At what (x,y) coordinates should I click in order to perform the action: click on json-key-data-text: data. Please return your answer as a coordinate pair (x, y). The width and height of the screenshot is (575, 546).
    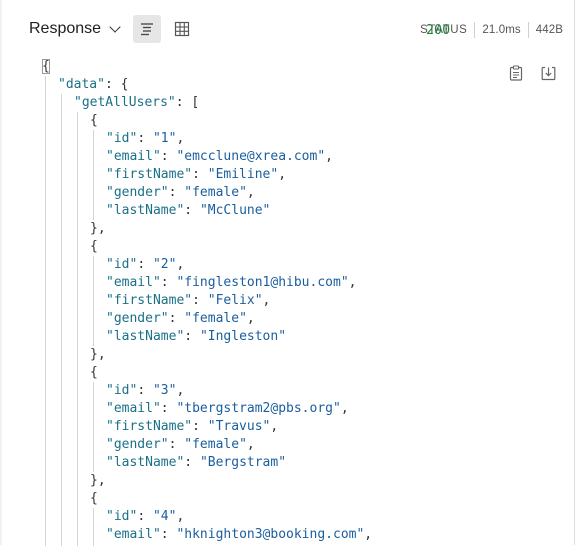
    Looking at the image, I should click on (81, 84).